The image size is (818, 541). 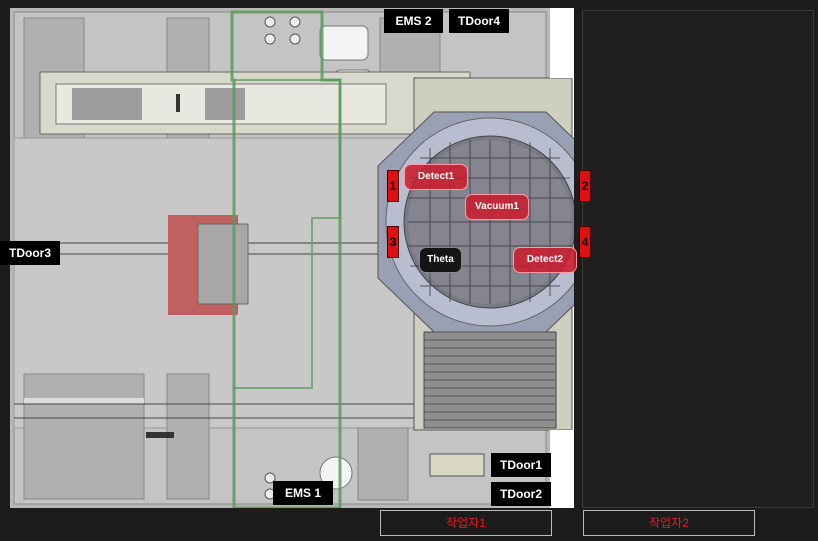 I want to click on detect2-sensor: Detect2, so click(x=545, y=260).